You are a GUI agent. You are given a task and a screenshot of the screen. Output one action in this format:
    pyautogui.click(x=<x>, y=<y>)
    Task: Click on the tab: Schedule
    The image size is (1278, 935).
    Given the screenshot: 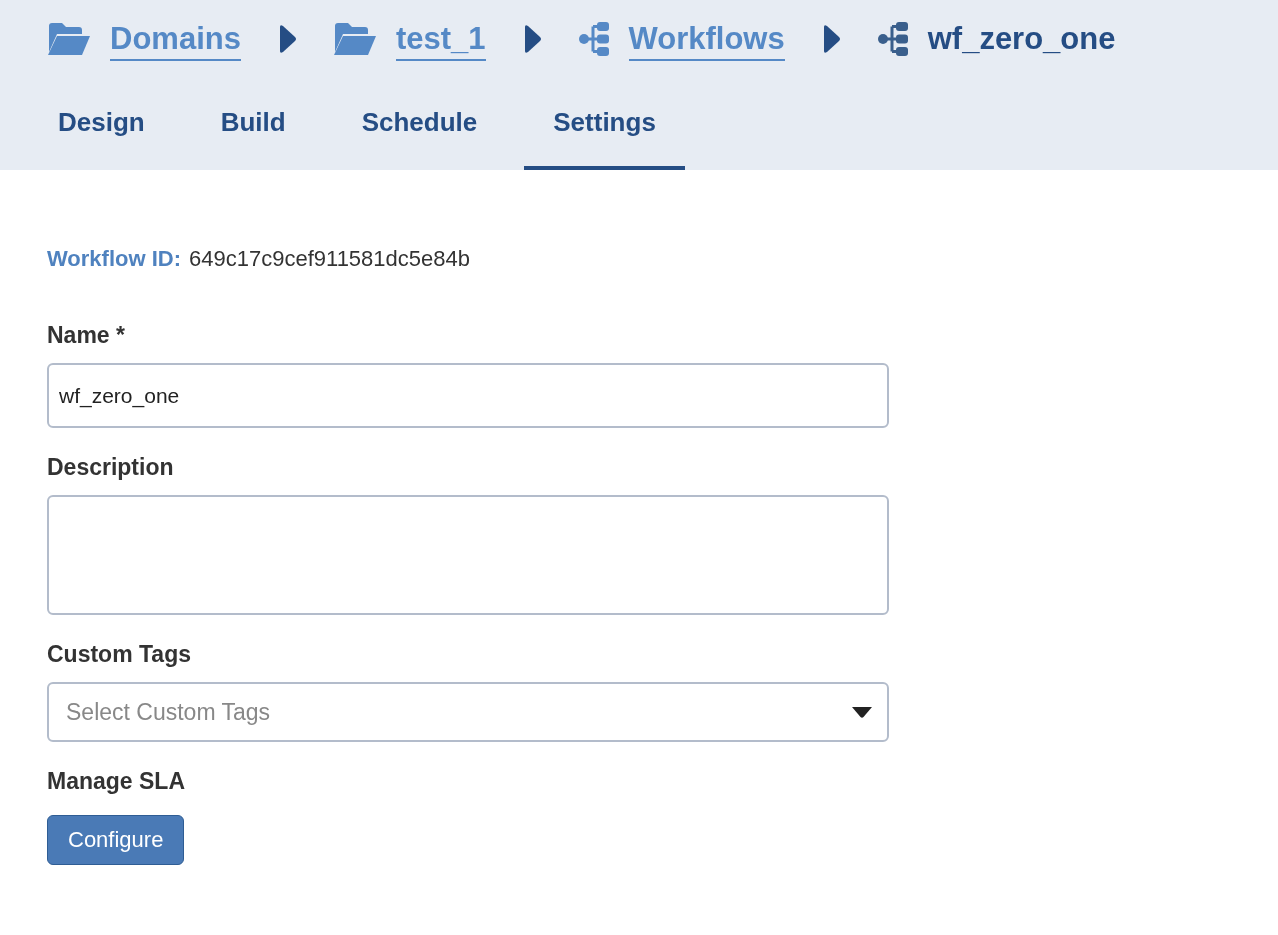 What is the action you would take?
    pyautogui.click(x=419, y=124)
    